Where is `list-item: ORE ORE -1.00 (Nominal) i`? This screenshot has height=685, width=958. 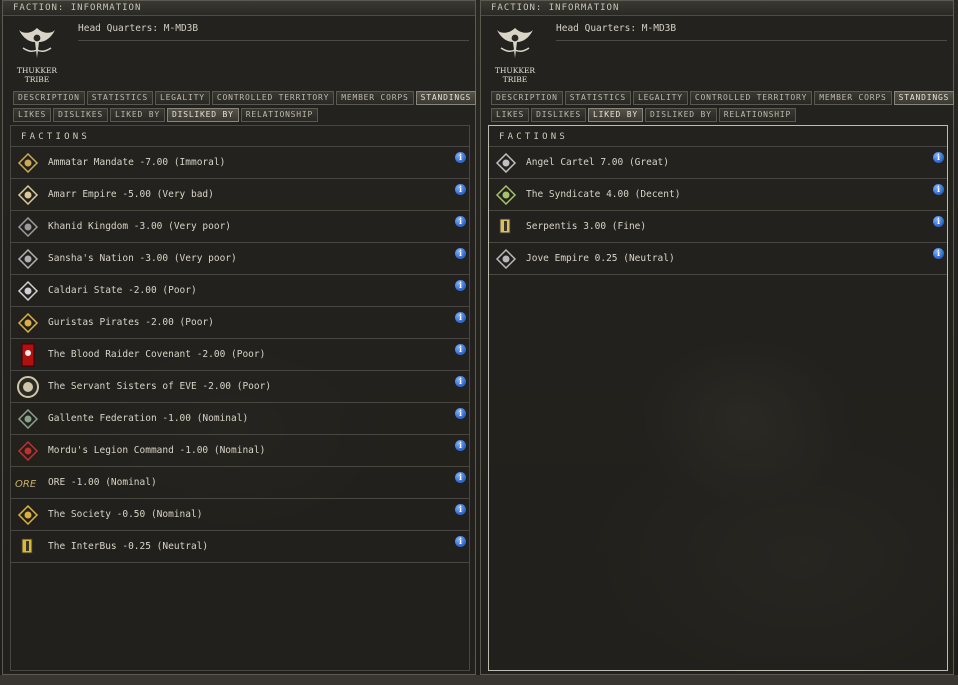
list-item: ORE ORE -1.00 (Nominal) i is located at coordinates (240, 483).